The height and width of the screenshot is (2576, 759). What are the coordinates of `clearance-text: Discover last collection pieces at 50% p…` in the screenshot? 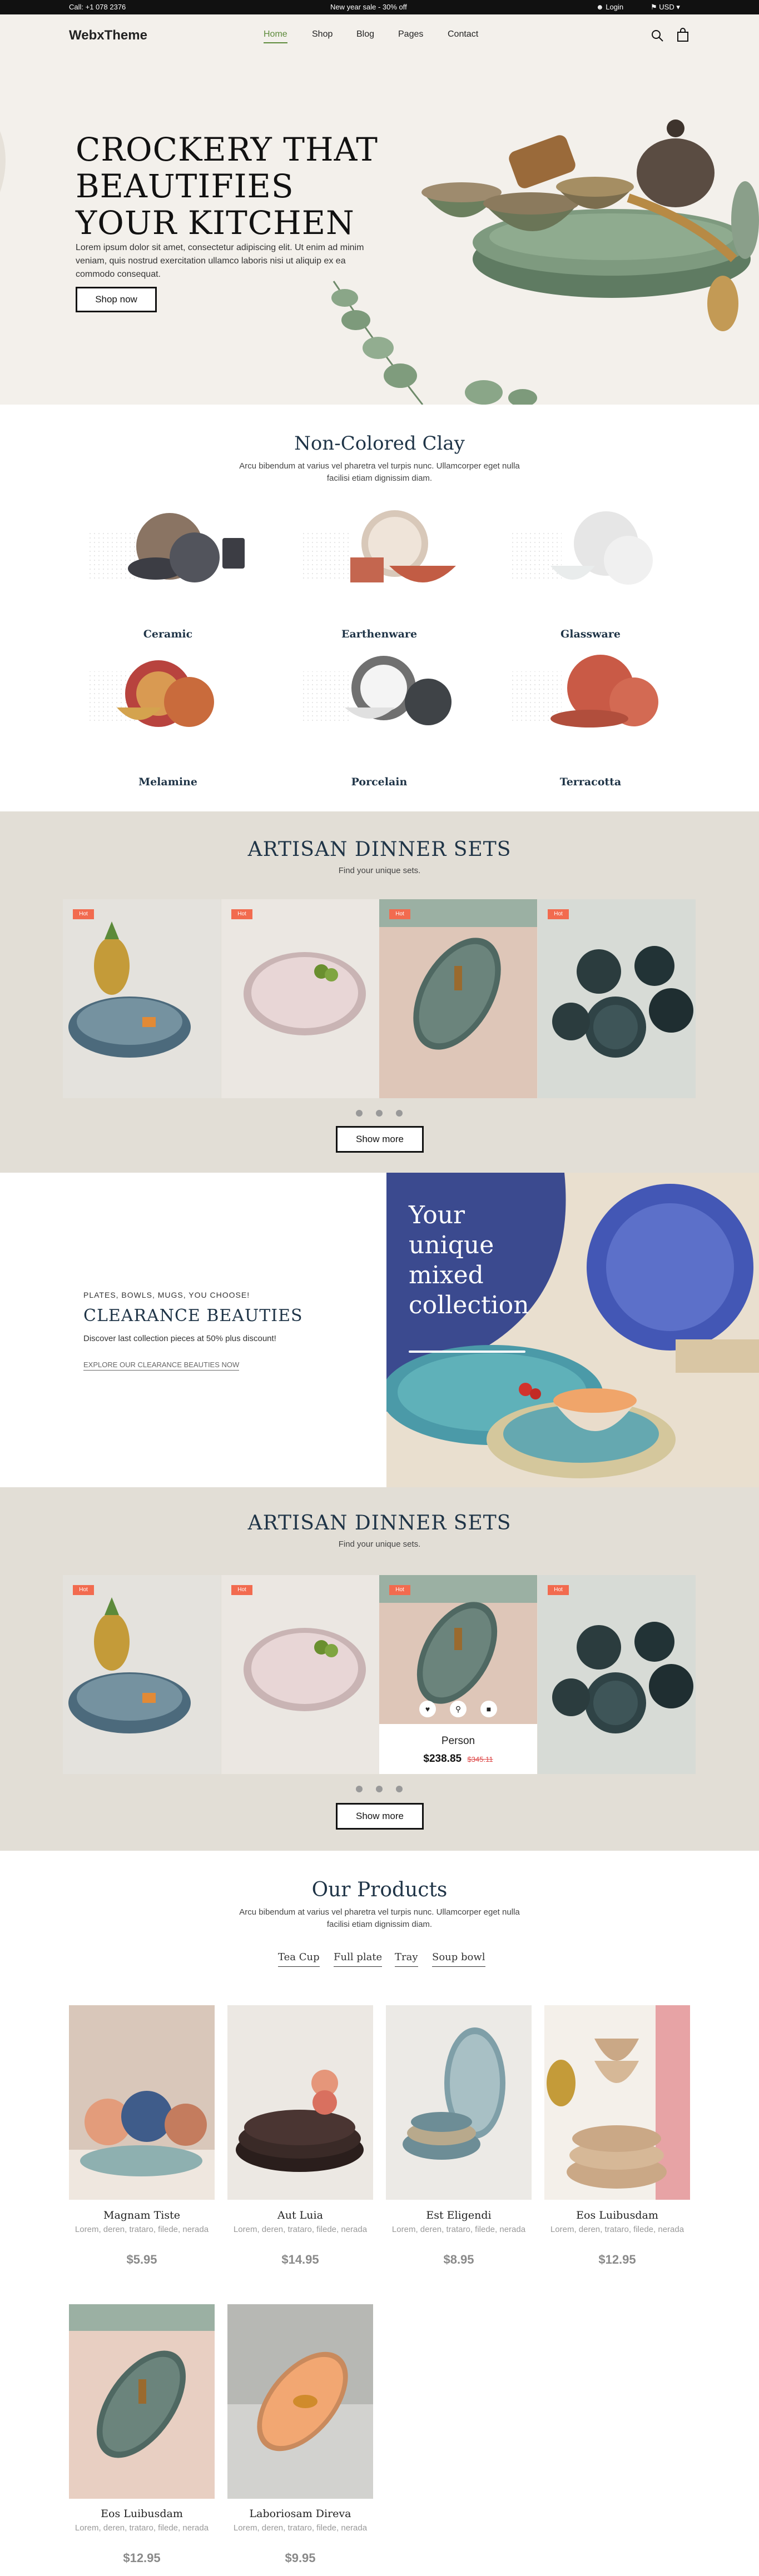 It's located at (180, 1338).